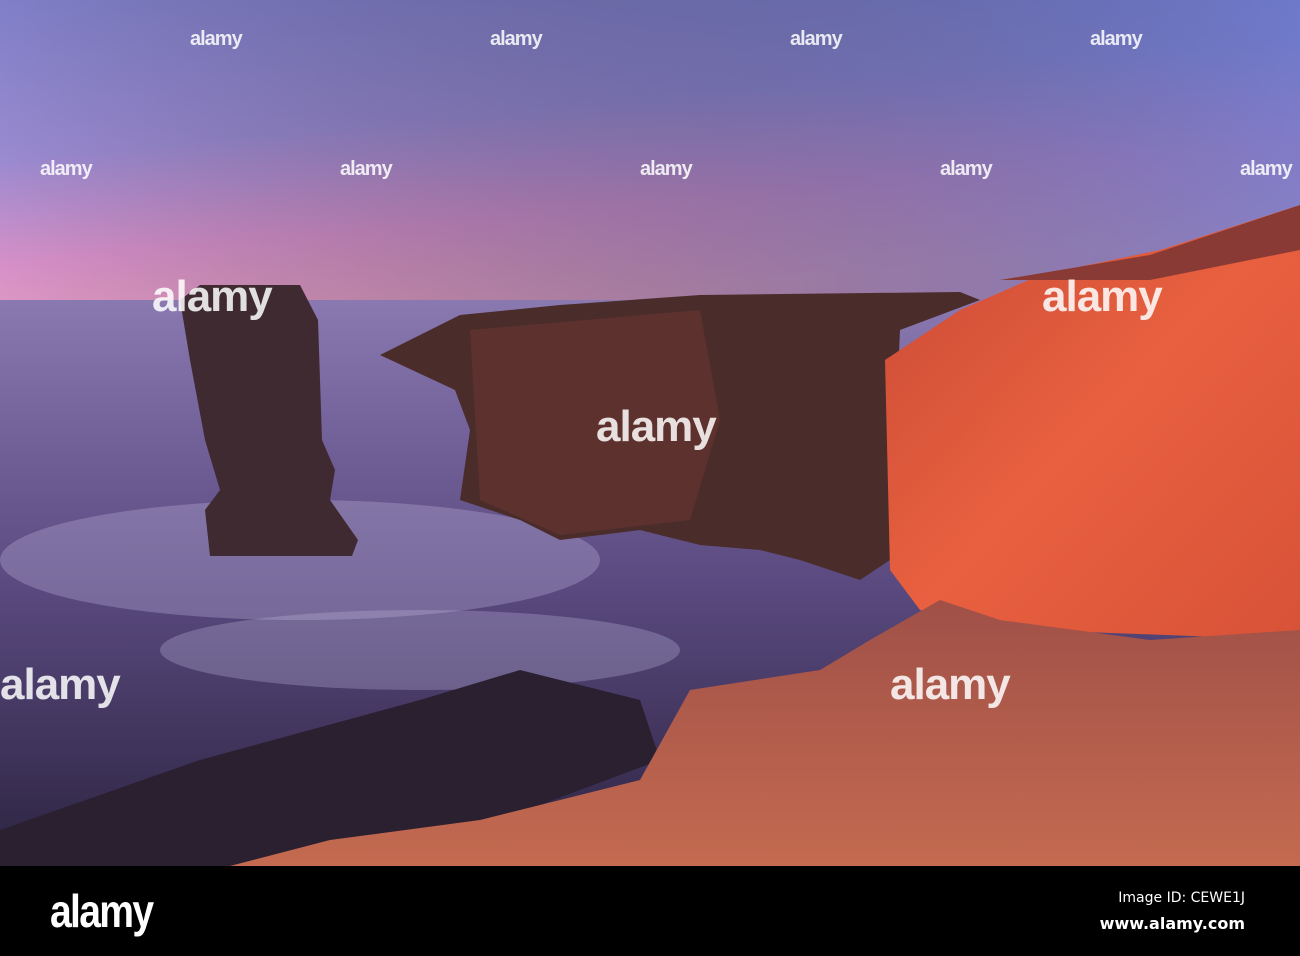  Describe the element at coordinates (650, 911) in the screenshot. I see `footer-bar: alamy Image ID: CEWE1J www.alamy.com` at that location.